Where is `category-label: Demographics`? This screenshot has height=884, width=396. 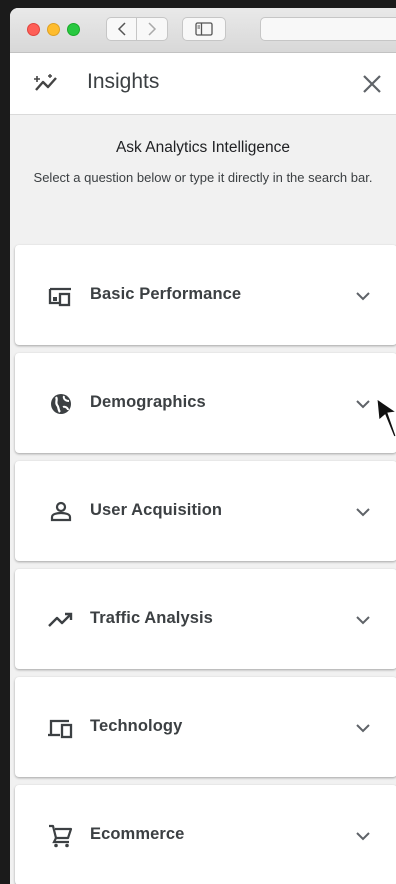
category-label: Demographics is located at coordinates (148, 402).